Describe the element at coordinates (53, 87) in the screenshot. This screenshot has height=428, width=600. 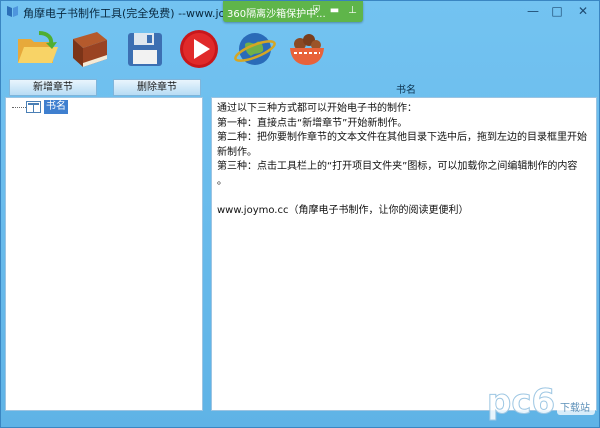
I see `add-chapter-button: 新增章节` at that location.